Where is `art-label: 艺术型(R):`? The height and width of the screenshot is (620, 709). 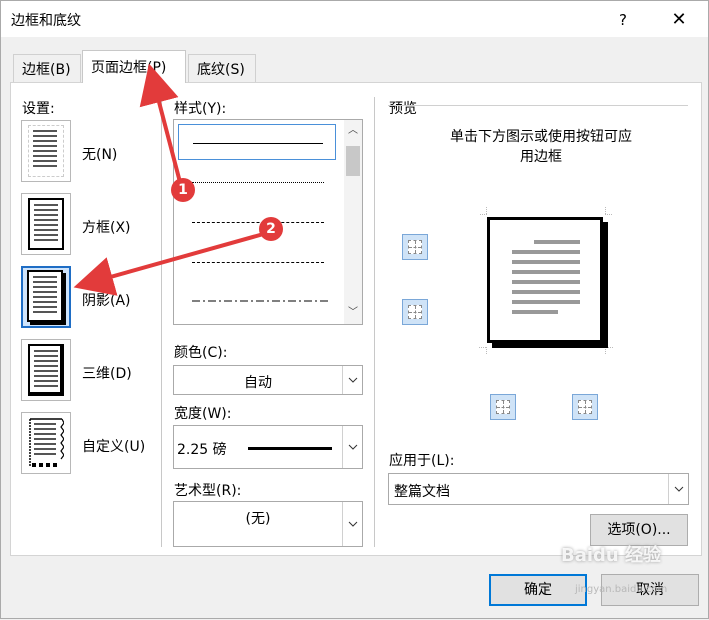 art-label: 艺术型(R): is located at coordinates (208, 491).